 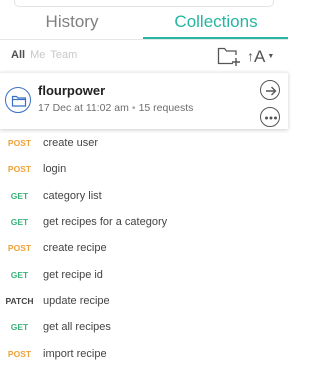 I want to click on request-name: category list, so click(x=72, y=195).